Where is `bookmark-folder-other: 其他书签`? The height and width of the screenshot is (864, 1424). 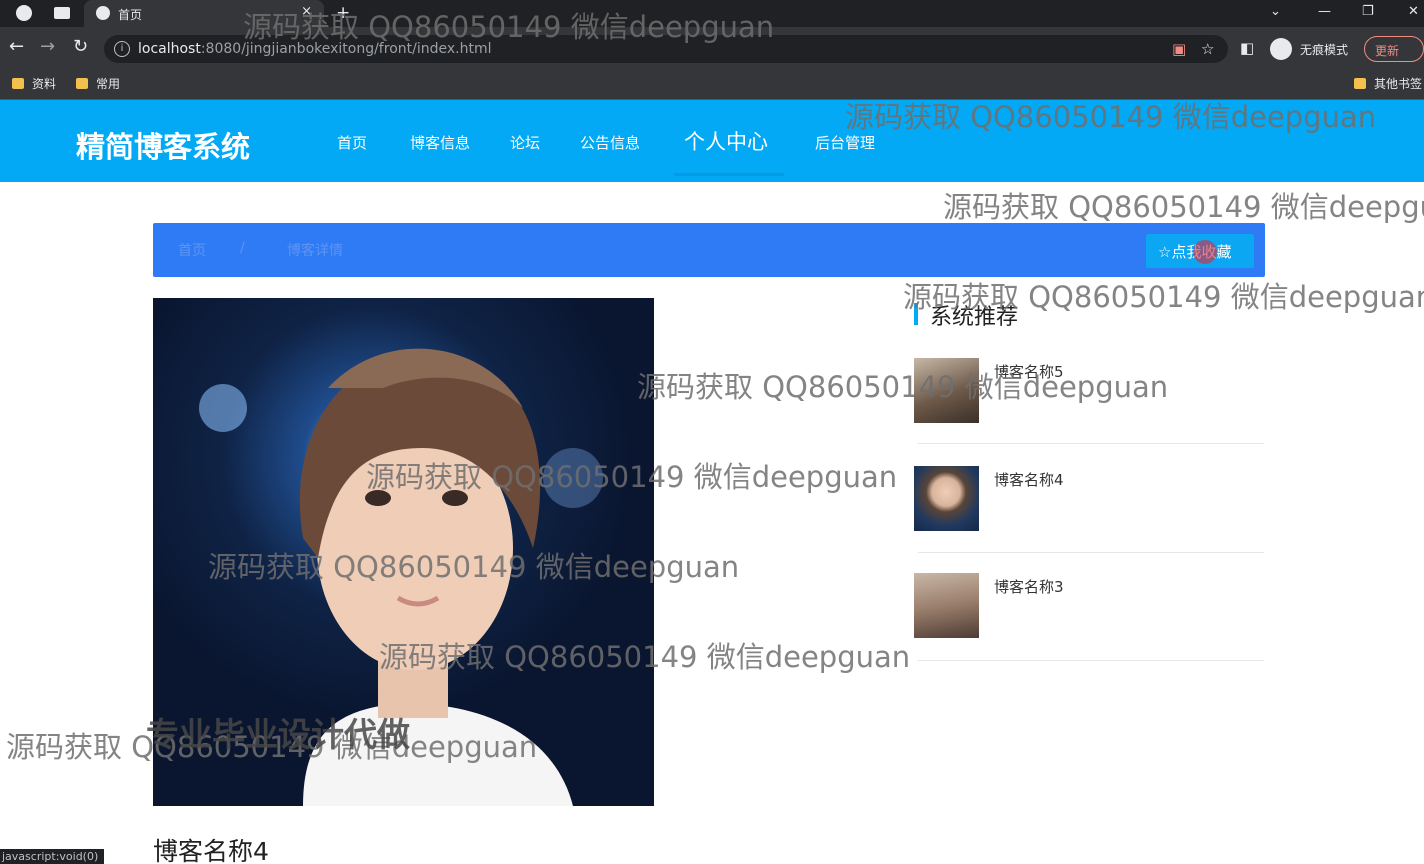
bookmark-folder-other: 其他书签 is located at coordinates (1388, 83).